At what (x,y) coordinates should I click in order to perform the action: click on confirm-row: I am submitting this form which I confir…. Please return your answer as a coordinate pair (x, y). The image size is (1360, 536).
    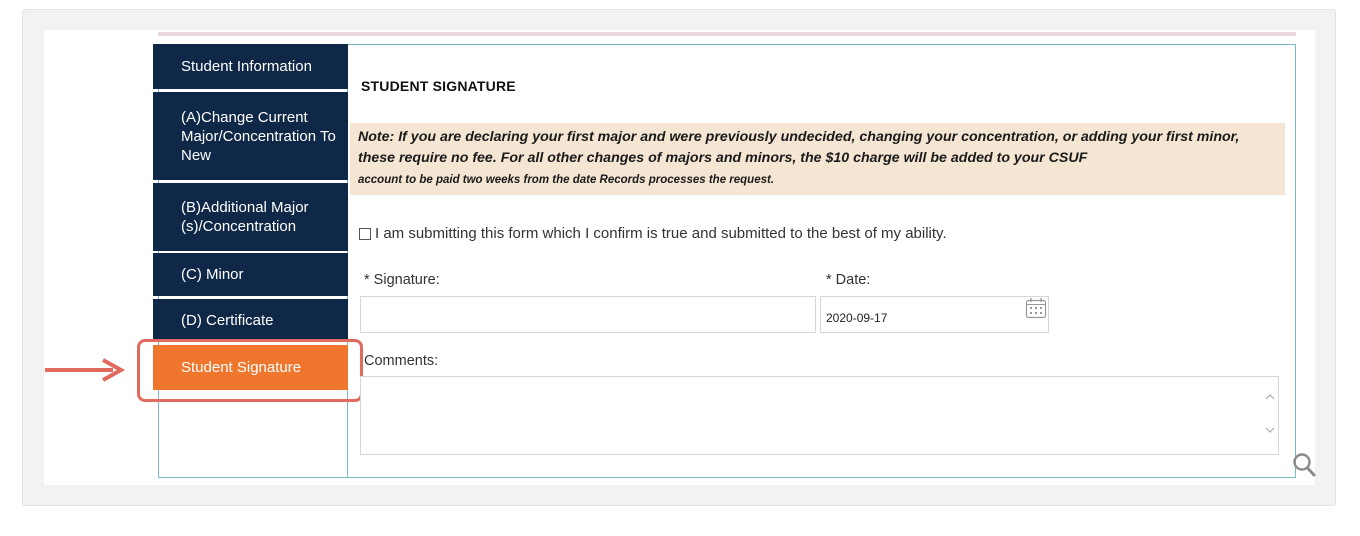
    Looking at the image, I should click on (653, 233).